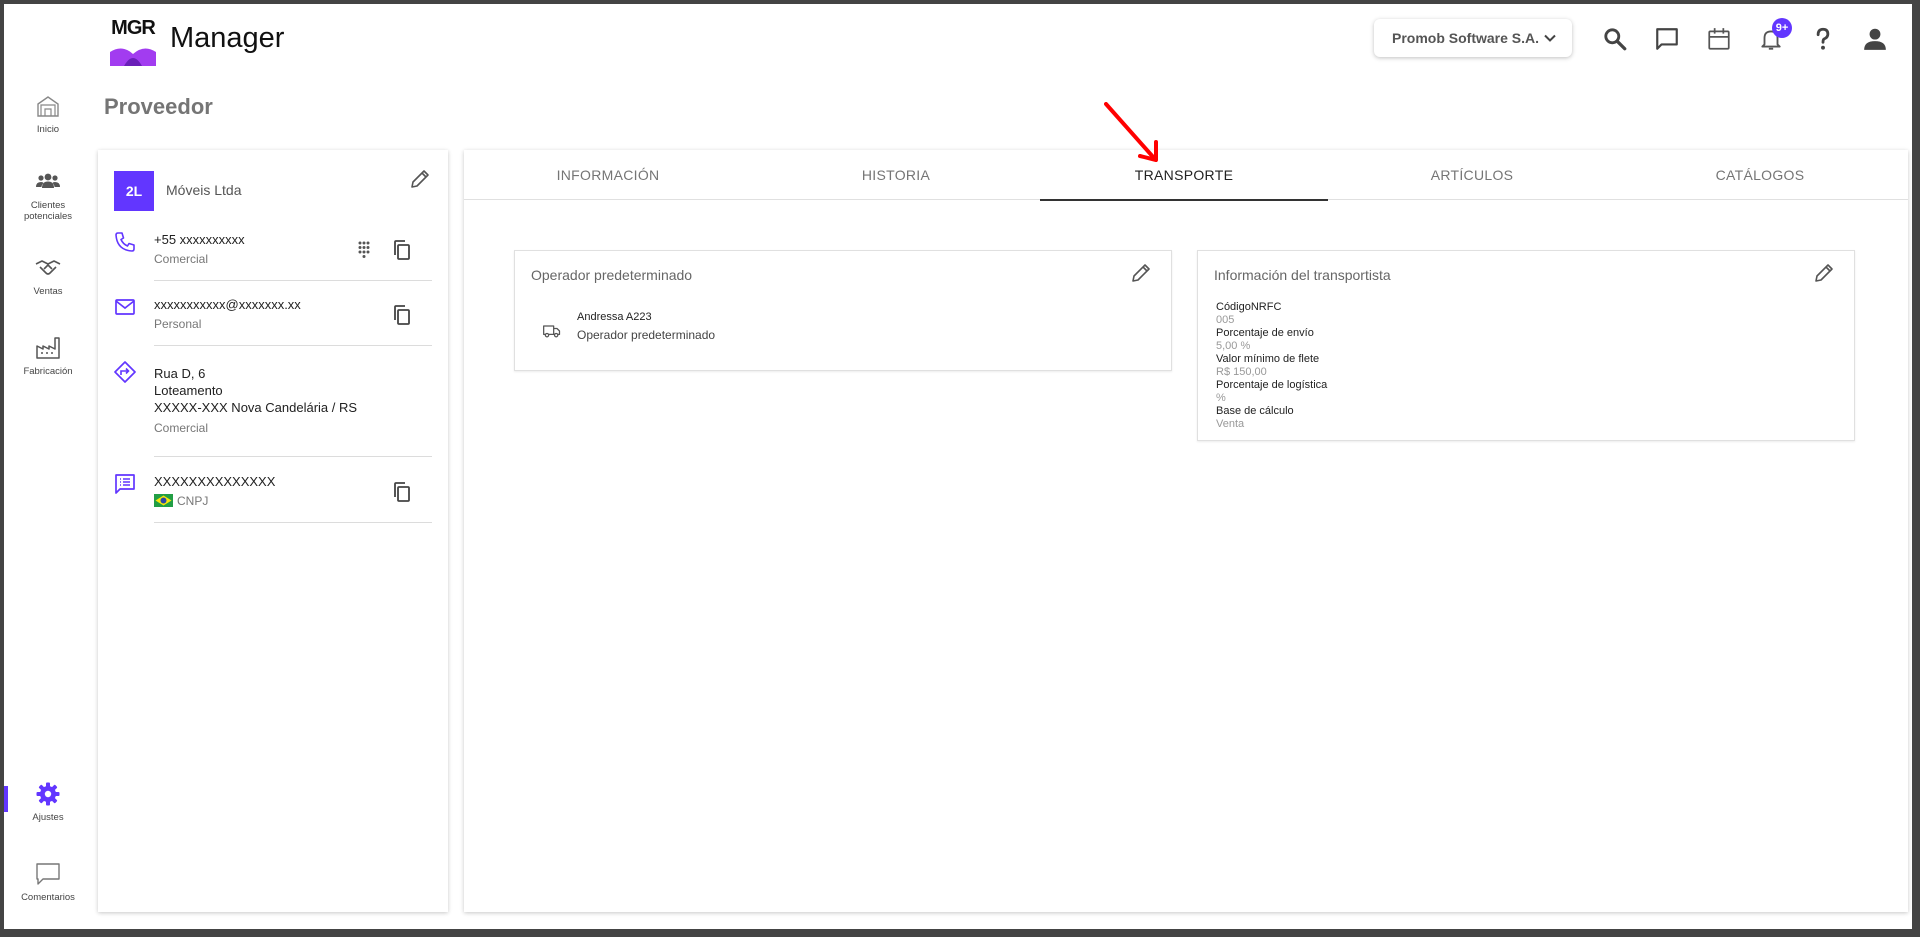  What do you see at coordinates (646, 335) in the screenshot?
I see `operator-role: Operador predeterminado` at bounding box center [646, 335].